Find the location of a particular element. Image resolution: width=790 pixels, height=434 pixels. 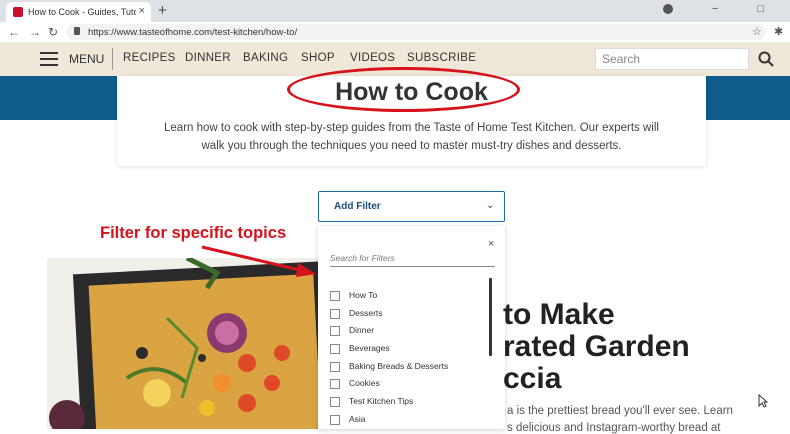

filter-option: Dinner is located at coordinates (352, 330).